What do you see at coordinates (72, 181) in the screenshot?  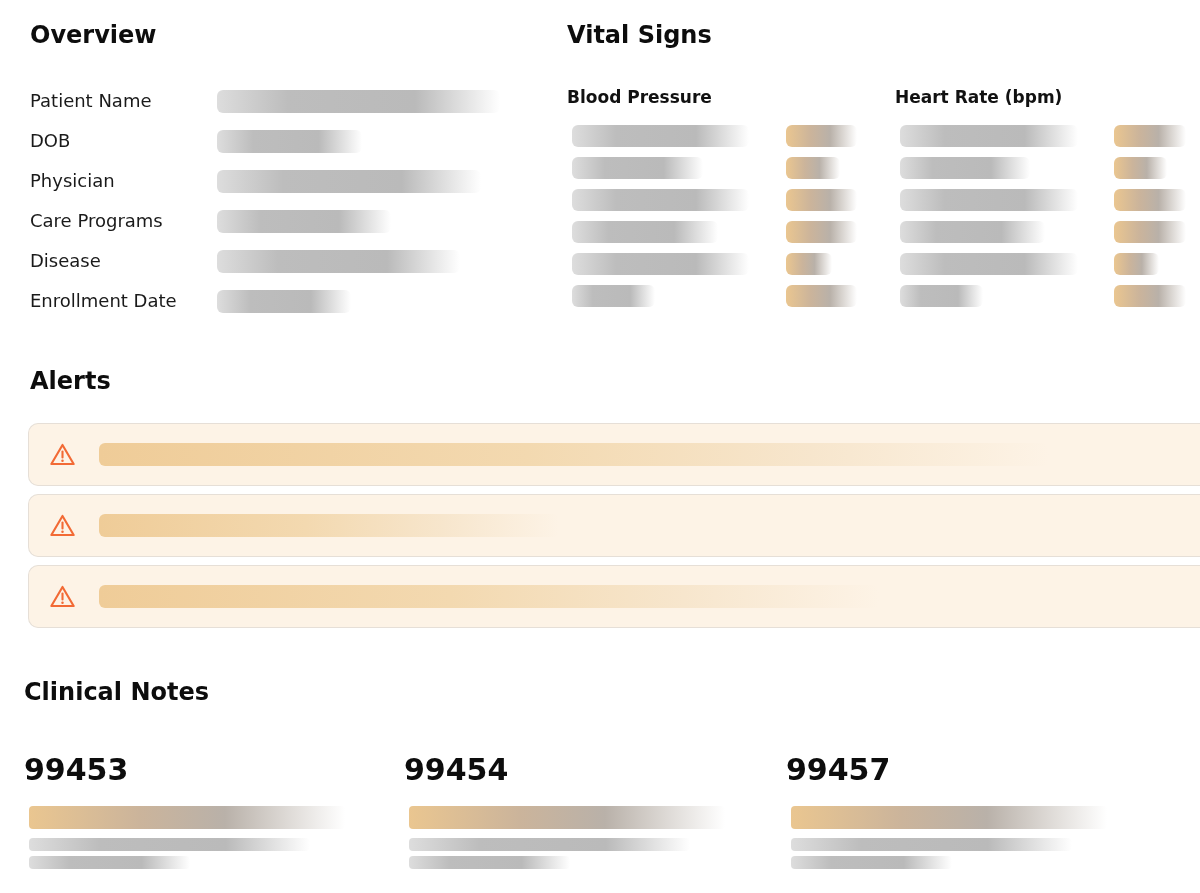 I see `field-label: Physician` at bounding box center [72, 181].